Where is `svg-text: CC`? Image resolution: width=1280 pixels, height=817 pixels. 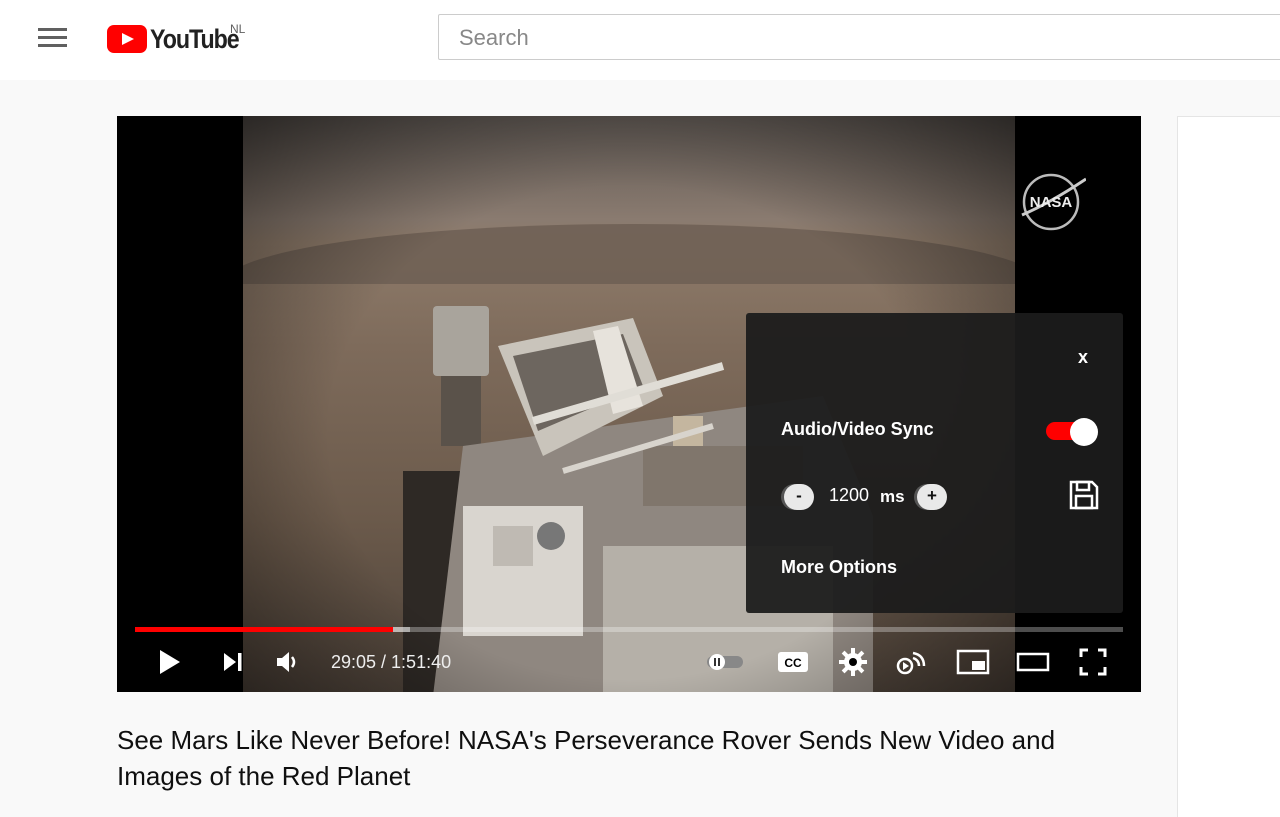
svg-text: CC is located at coordinates (793, 663).